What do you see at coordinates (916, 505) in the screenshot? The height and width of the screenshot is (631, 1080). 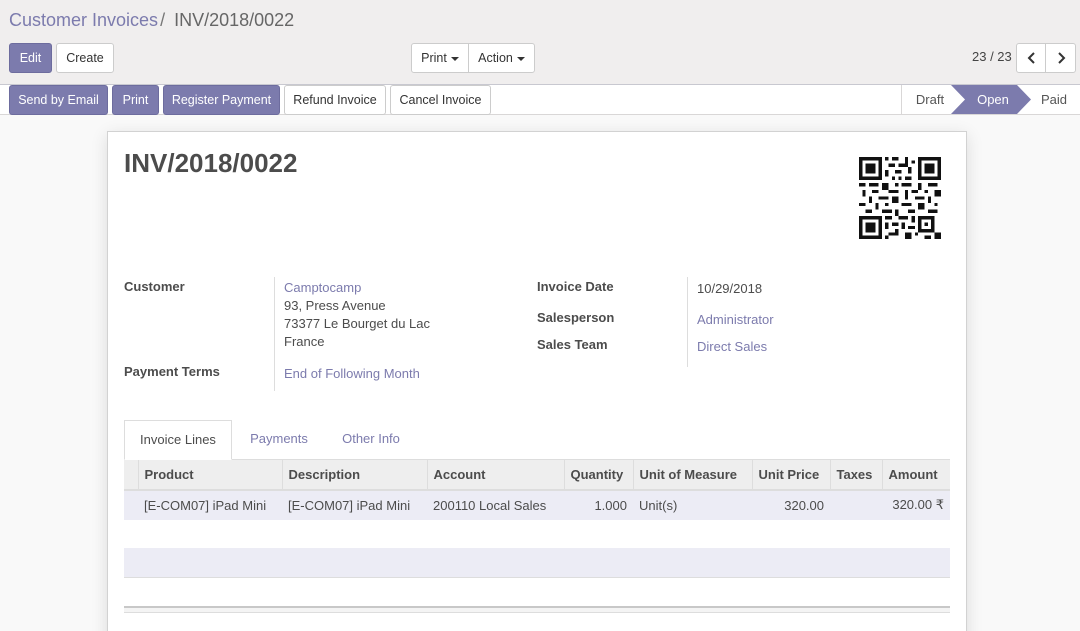 I see `cell-amount: 320.00 ₹` at bounding box center [916, 505].